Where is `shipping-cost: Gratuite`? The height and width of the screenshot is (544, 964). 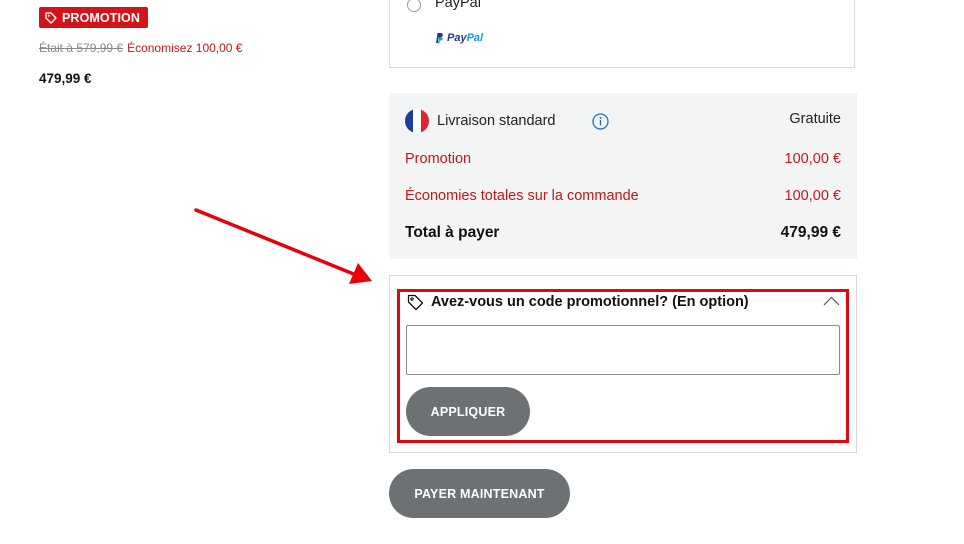
shipping-cost: Gratuite is located at coordinates (815, 119).